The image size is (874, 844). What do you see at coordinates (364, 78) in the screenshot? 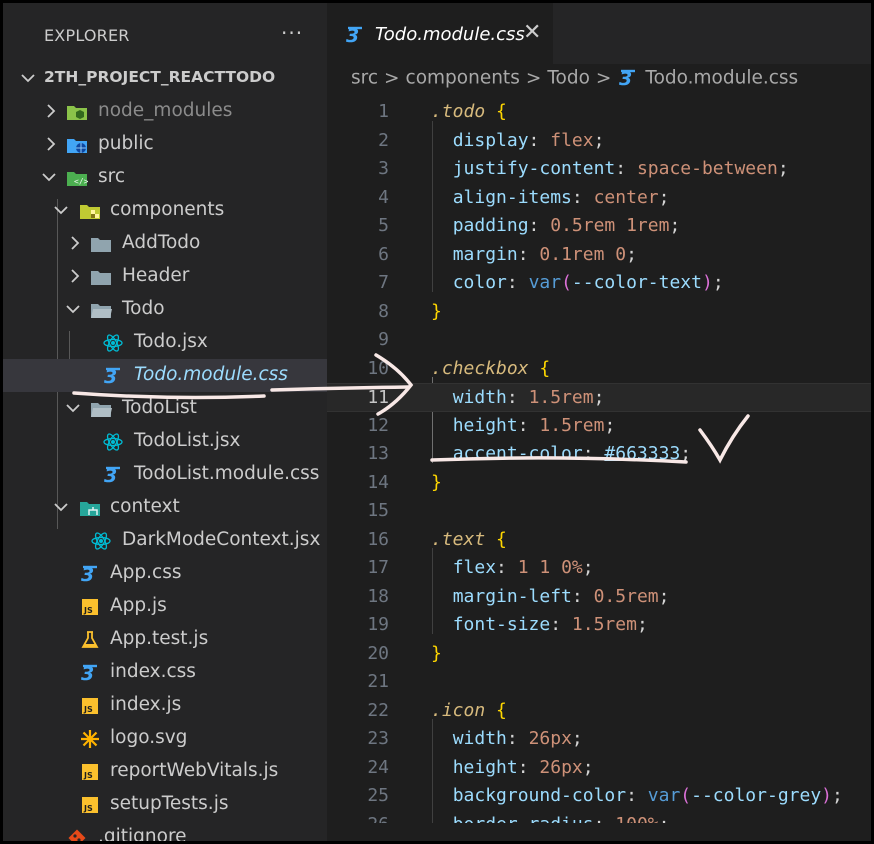
I see `breadcrumb-item: src` at bounding box center [364, 78].